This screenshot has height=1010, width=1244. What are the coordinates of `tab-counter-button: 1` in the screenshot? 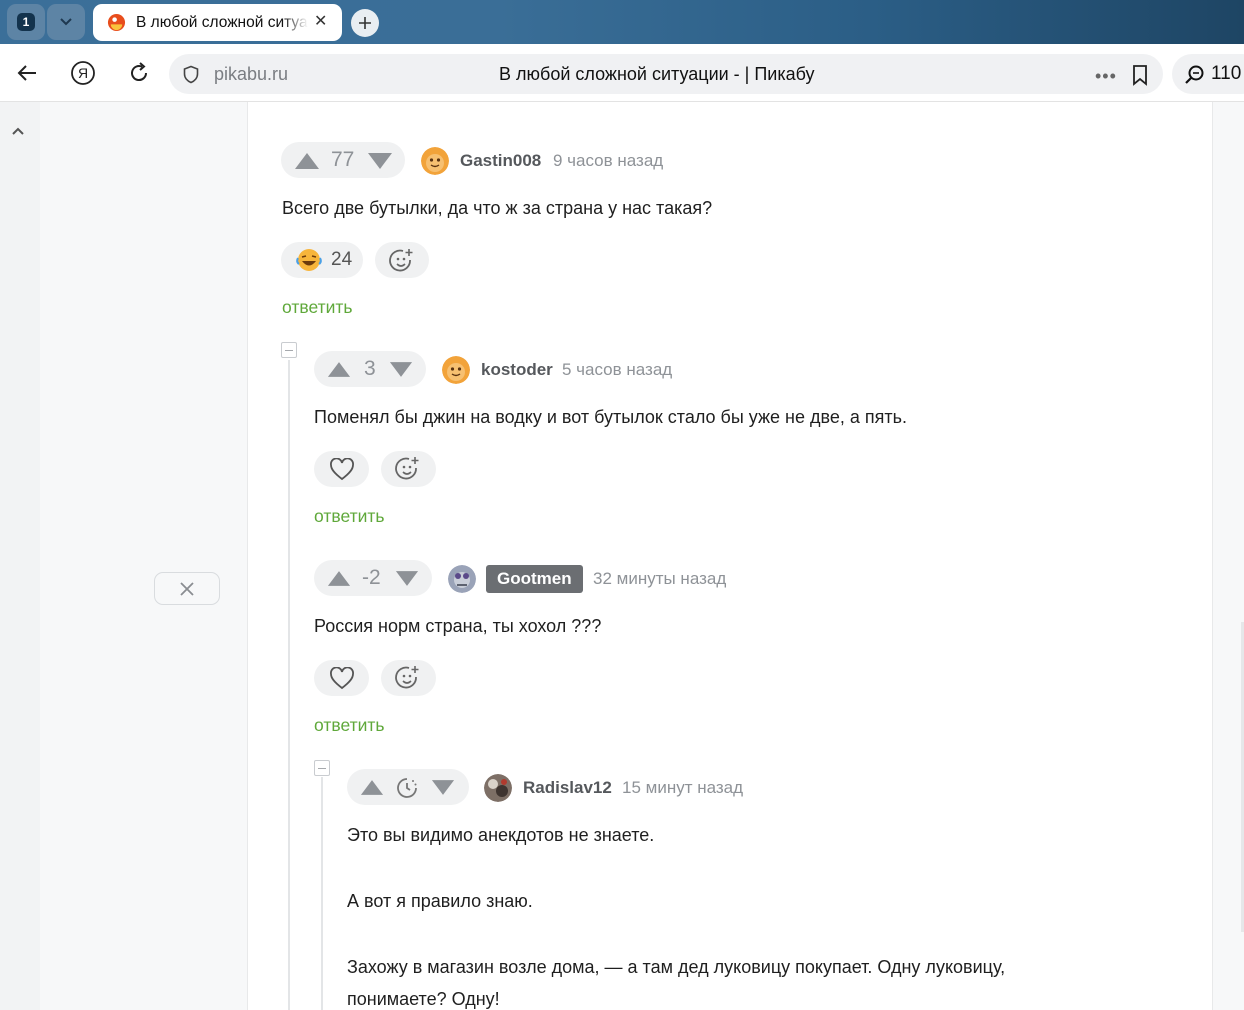 It's located at (26, 22).